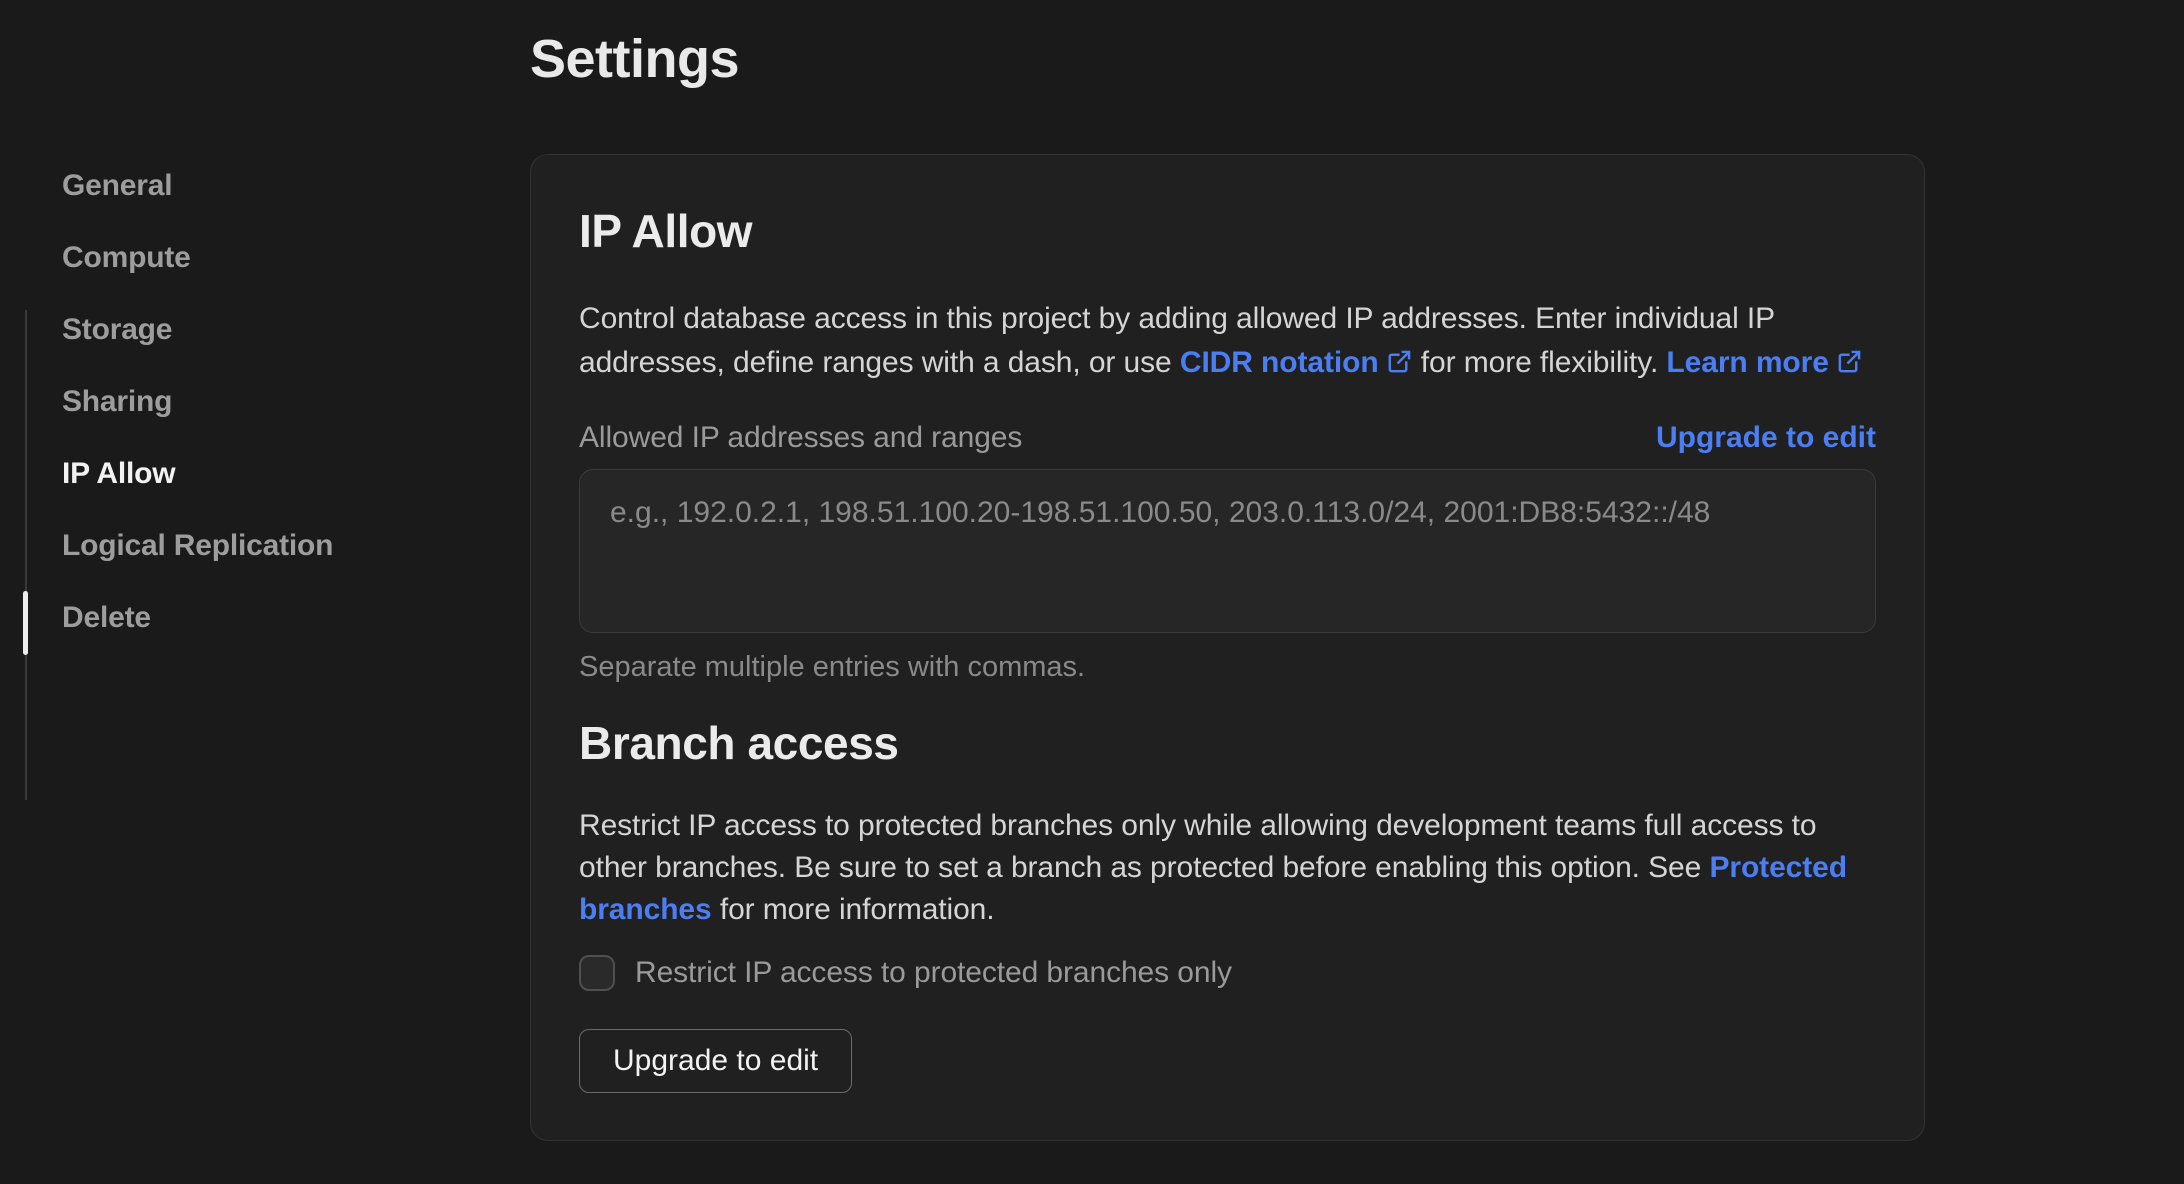 Image resolution: width=2184 pixels, height=1184 pixels. Describe the element at coordinates (26, 555) in the screenshot. I see `sidebar-rail` at that location.